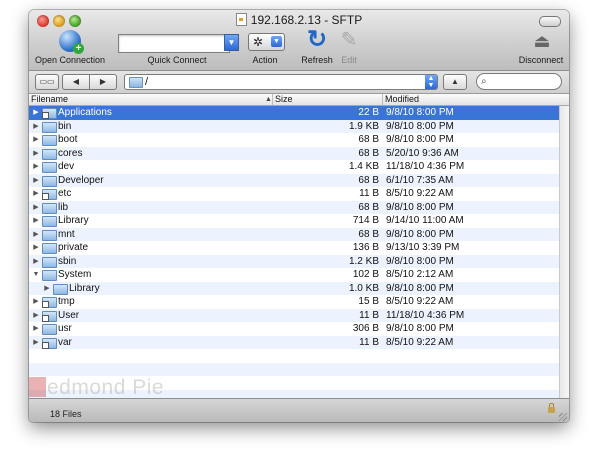  What do you see at coordinates (363, 126) in the screenshot?
I see `file-size: 1.9 KB` at bounding box center [363, 126].